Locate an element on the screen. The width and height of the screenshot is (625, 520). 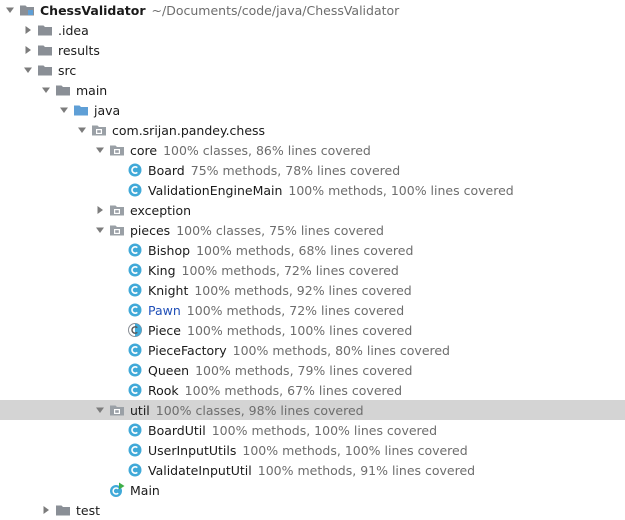
tree-node-pieces: pieces 100% classes, 75% lines covered is located at coordinates (312, 230).